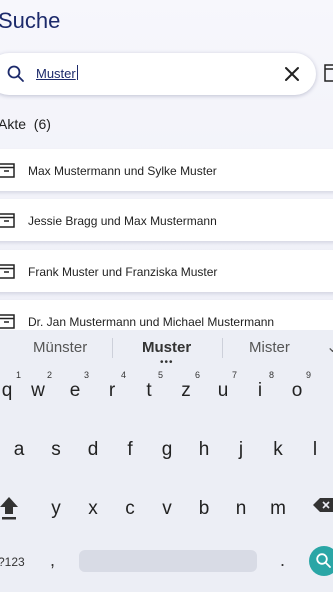 Image resolution: width=333 pixels, height=592 pixels. I want to click on list-item: Max Mustermann und Sylke Muster, so click(166, 170).